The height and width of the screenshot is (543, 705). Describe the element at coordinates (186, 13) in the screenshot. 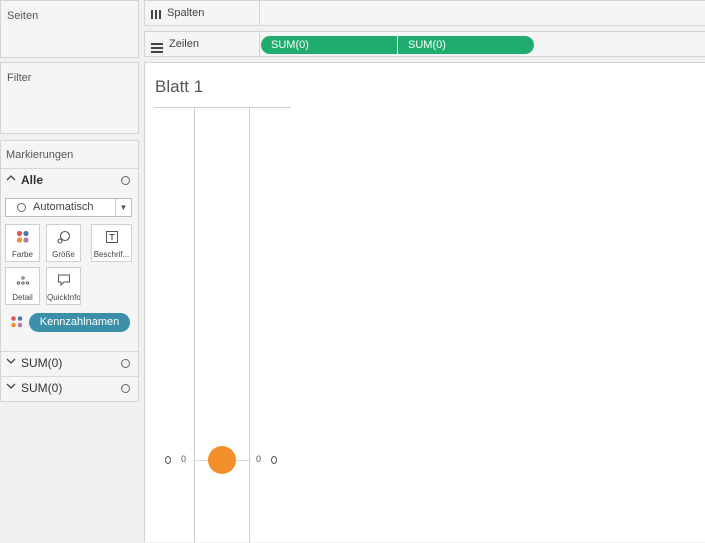

I see `columns-label: Spalten` at that location.